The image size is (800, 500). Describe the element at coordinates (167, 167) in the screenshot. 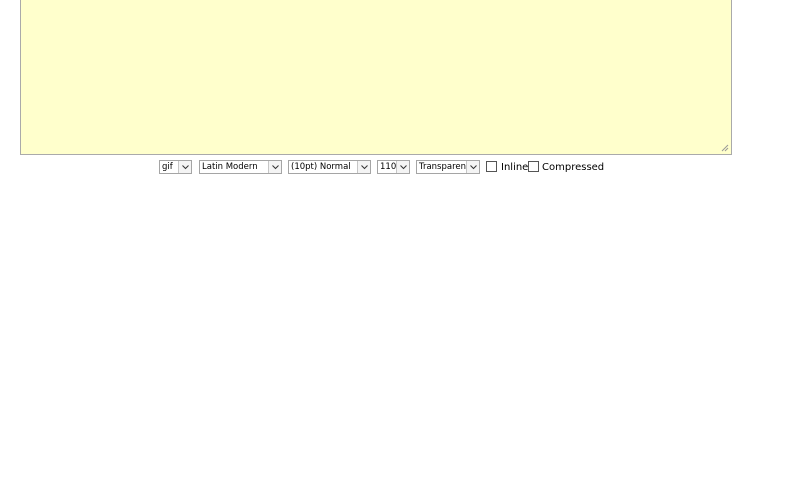

I see `format-select-value: gif` at that location.